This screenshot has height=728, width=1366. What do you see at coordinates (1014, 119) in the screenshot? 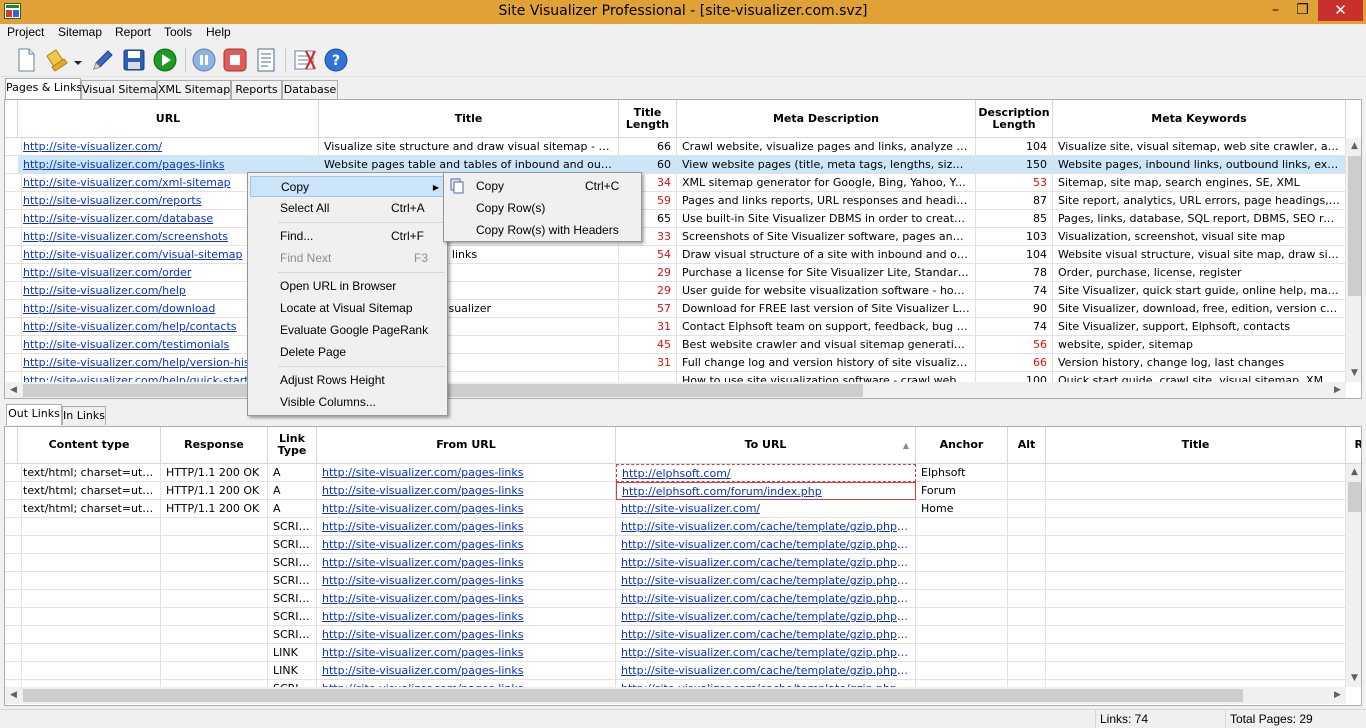
I see `col-description-length: Description Length` at bounding box center [1014, 119].